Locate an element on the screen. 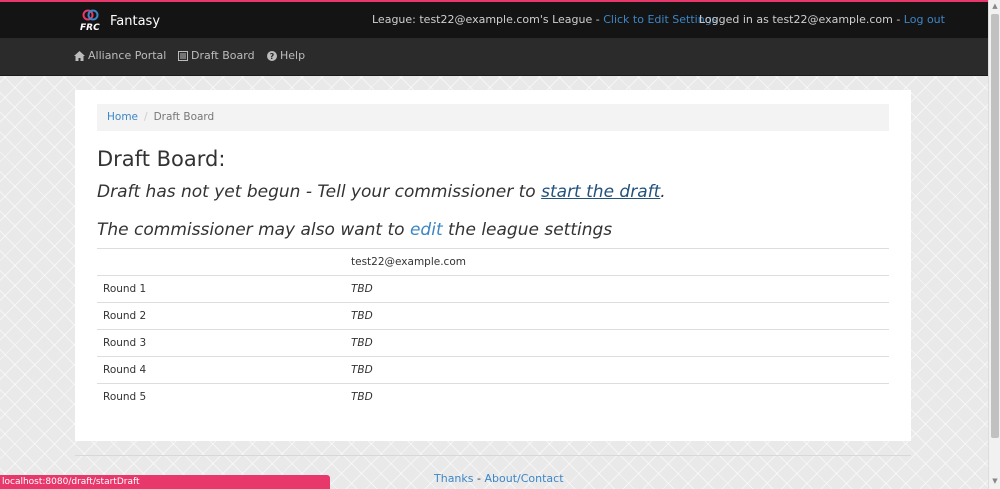 Image resolution: width=1000 pixels, height=489 pixels. table-row: Round 1 TBD is located at coordinates (493, 289).